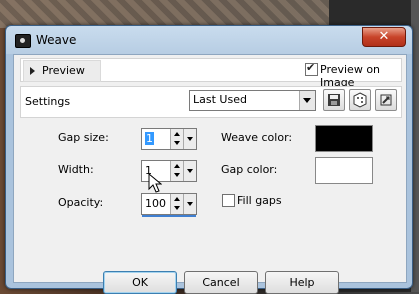 This screenshot has width=419, height=294. Describe the element at coordinates (155, 203) in the screenshot. I see `opacity-value: 100` at that location.